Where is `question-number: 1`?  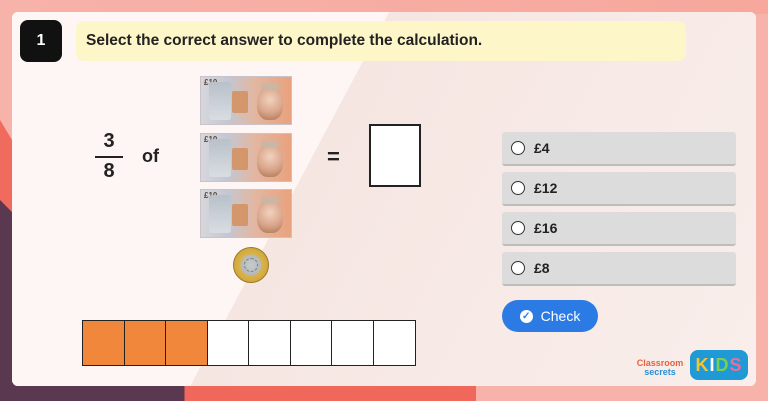 question-number: 1 is located at coordinates (41, 40).